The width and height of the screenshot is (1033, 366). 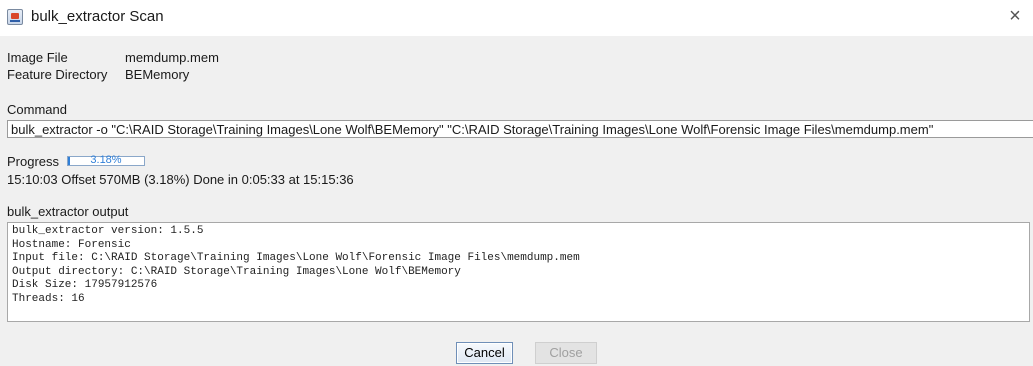 I want to click on feature-directory-label: Feature Directory, so click(x=57, y=74).